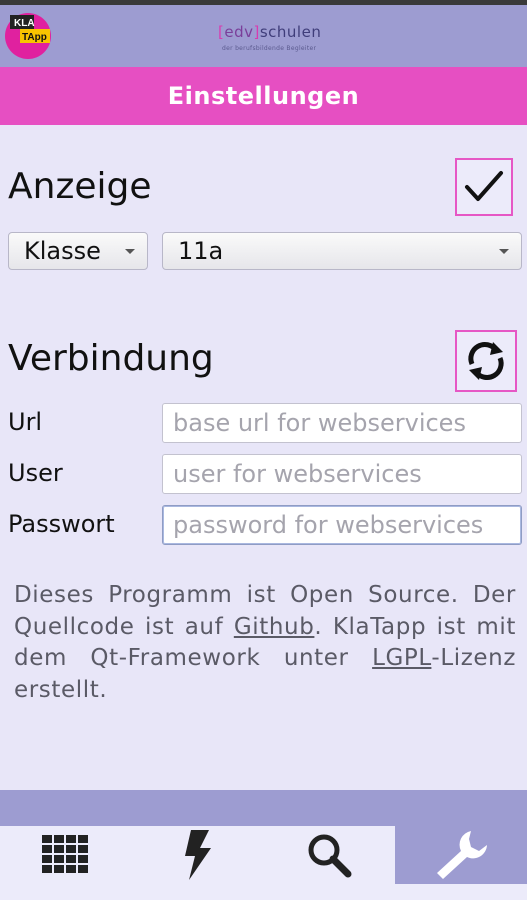 The height and width of the screenshot is (900, 527). I want to click on klasse-value: 11a, so click(201, 251).